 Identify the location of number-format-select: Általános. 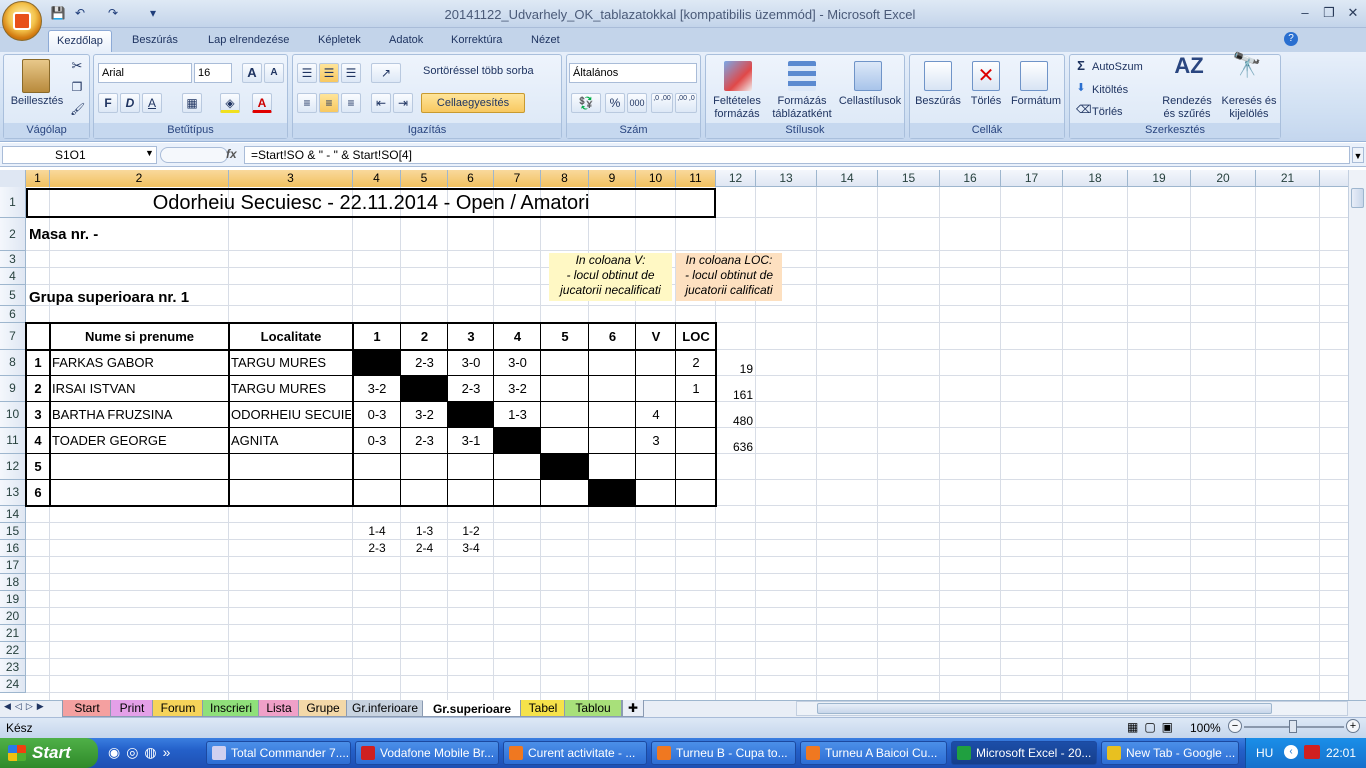
(633, 73).